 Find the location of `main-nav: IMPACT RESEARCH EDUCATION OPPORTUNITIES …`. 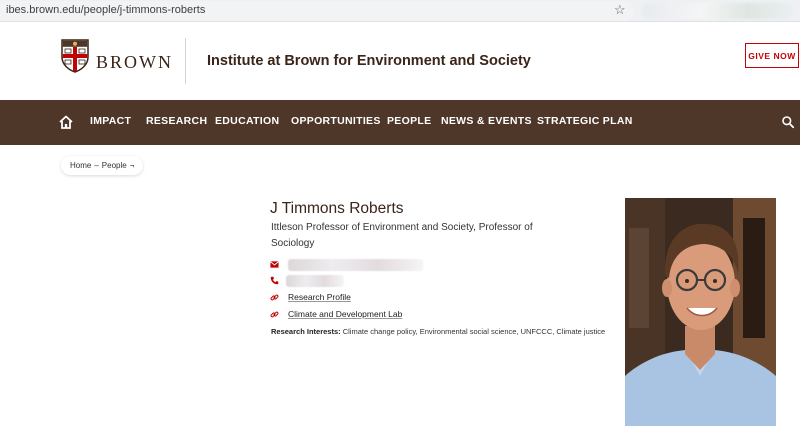

main-nav: IMPACT RESEARCH EDUCATION OPPORTUNITIES … is located at coordinates (400, 122).